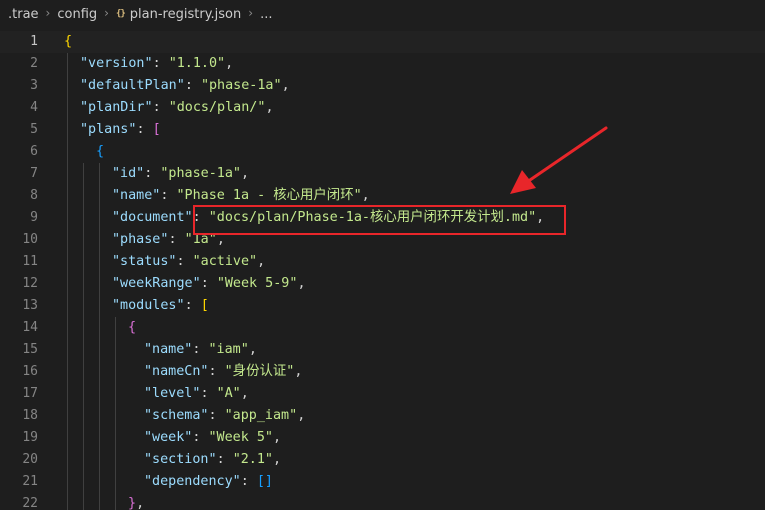 This screenshot has width=765, height=510. What do you see at coordinates (30, 261) in the screenshot?
I see `line-number: 11` at bounding box center [30, 261].